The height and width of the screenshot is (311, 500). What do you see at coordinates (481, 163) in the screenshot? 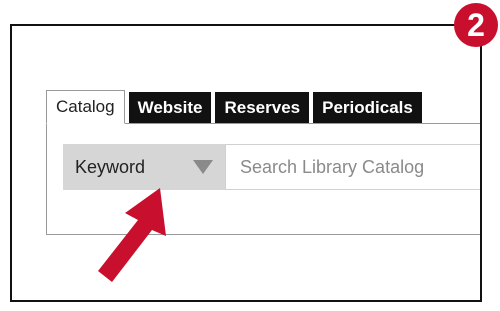
I see `frame-right-border` at bounding box center [481, 163].